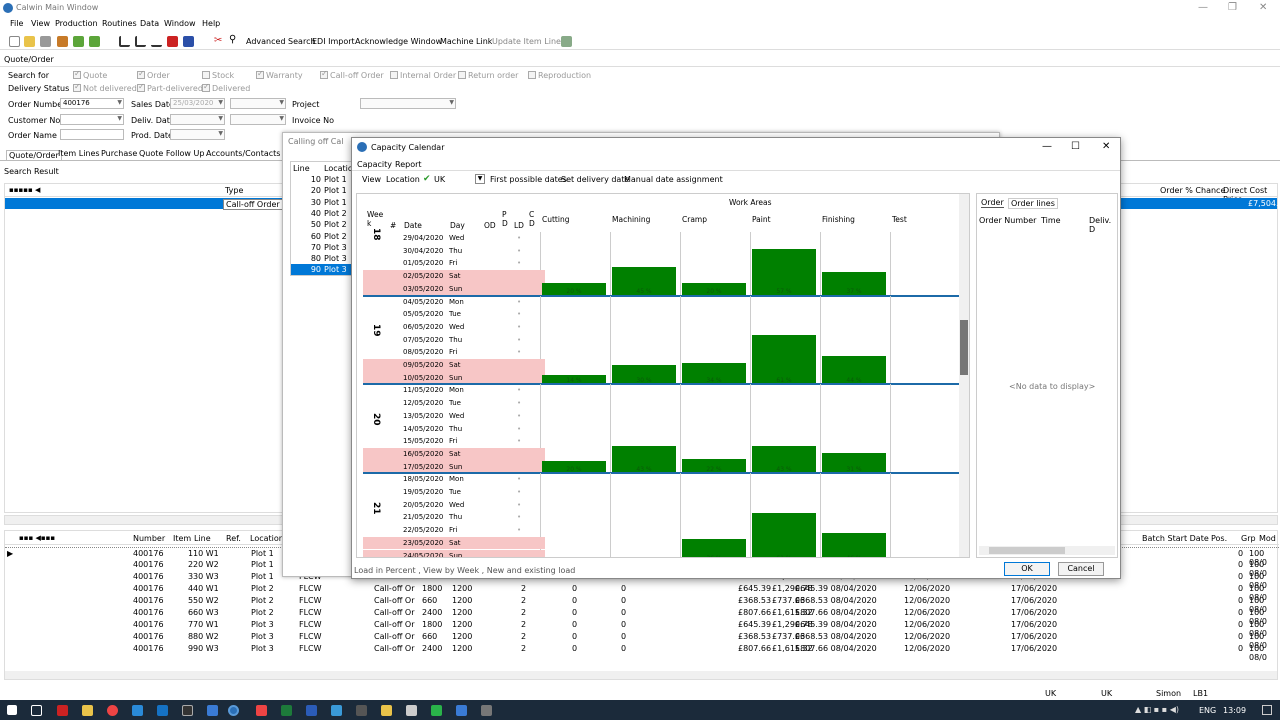 This screenshot has height=720, width=1280. Describe the element at coordinates (36, 710) in the screenshot. I see `task-view-icon` at that location.